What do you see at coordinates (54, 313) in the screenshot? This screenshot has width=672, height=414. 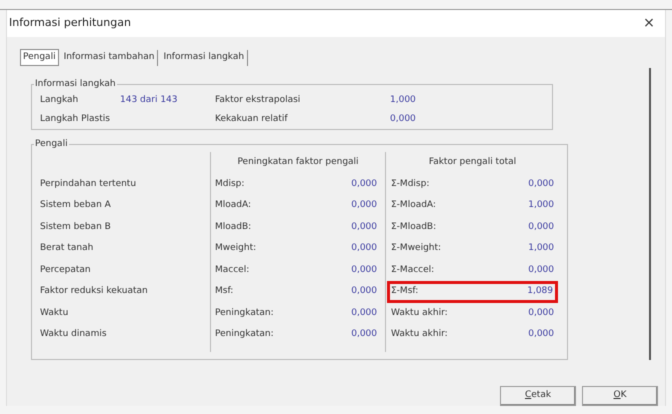 I see `row-label: Waktu` at bounding box center [54, 313].